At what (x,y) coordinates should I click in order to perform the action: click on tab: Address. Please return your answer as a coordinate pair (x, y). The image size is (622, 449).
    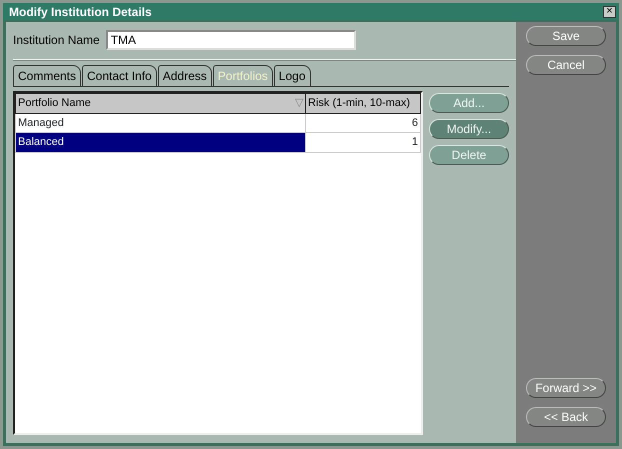
    Looking at the image, I should click on (185, 75).